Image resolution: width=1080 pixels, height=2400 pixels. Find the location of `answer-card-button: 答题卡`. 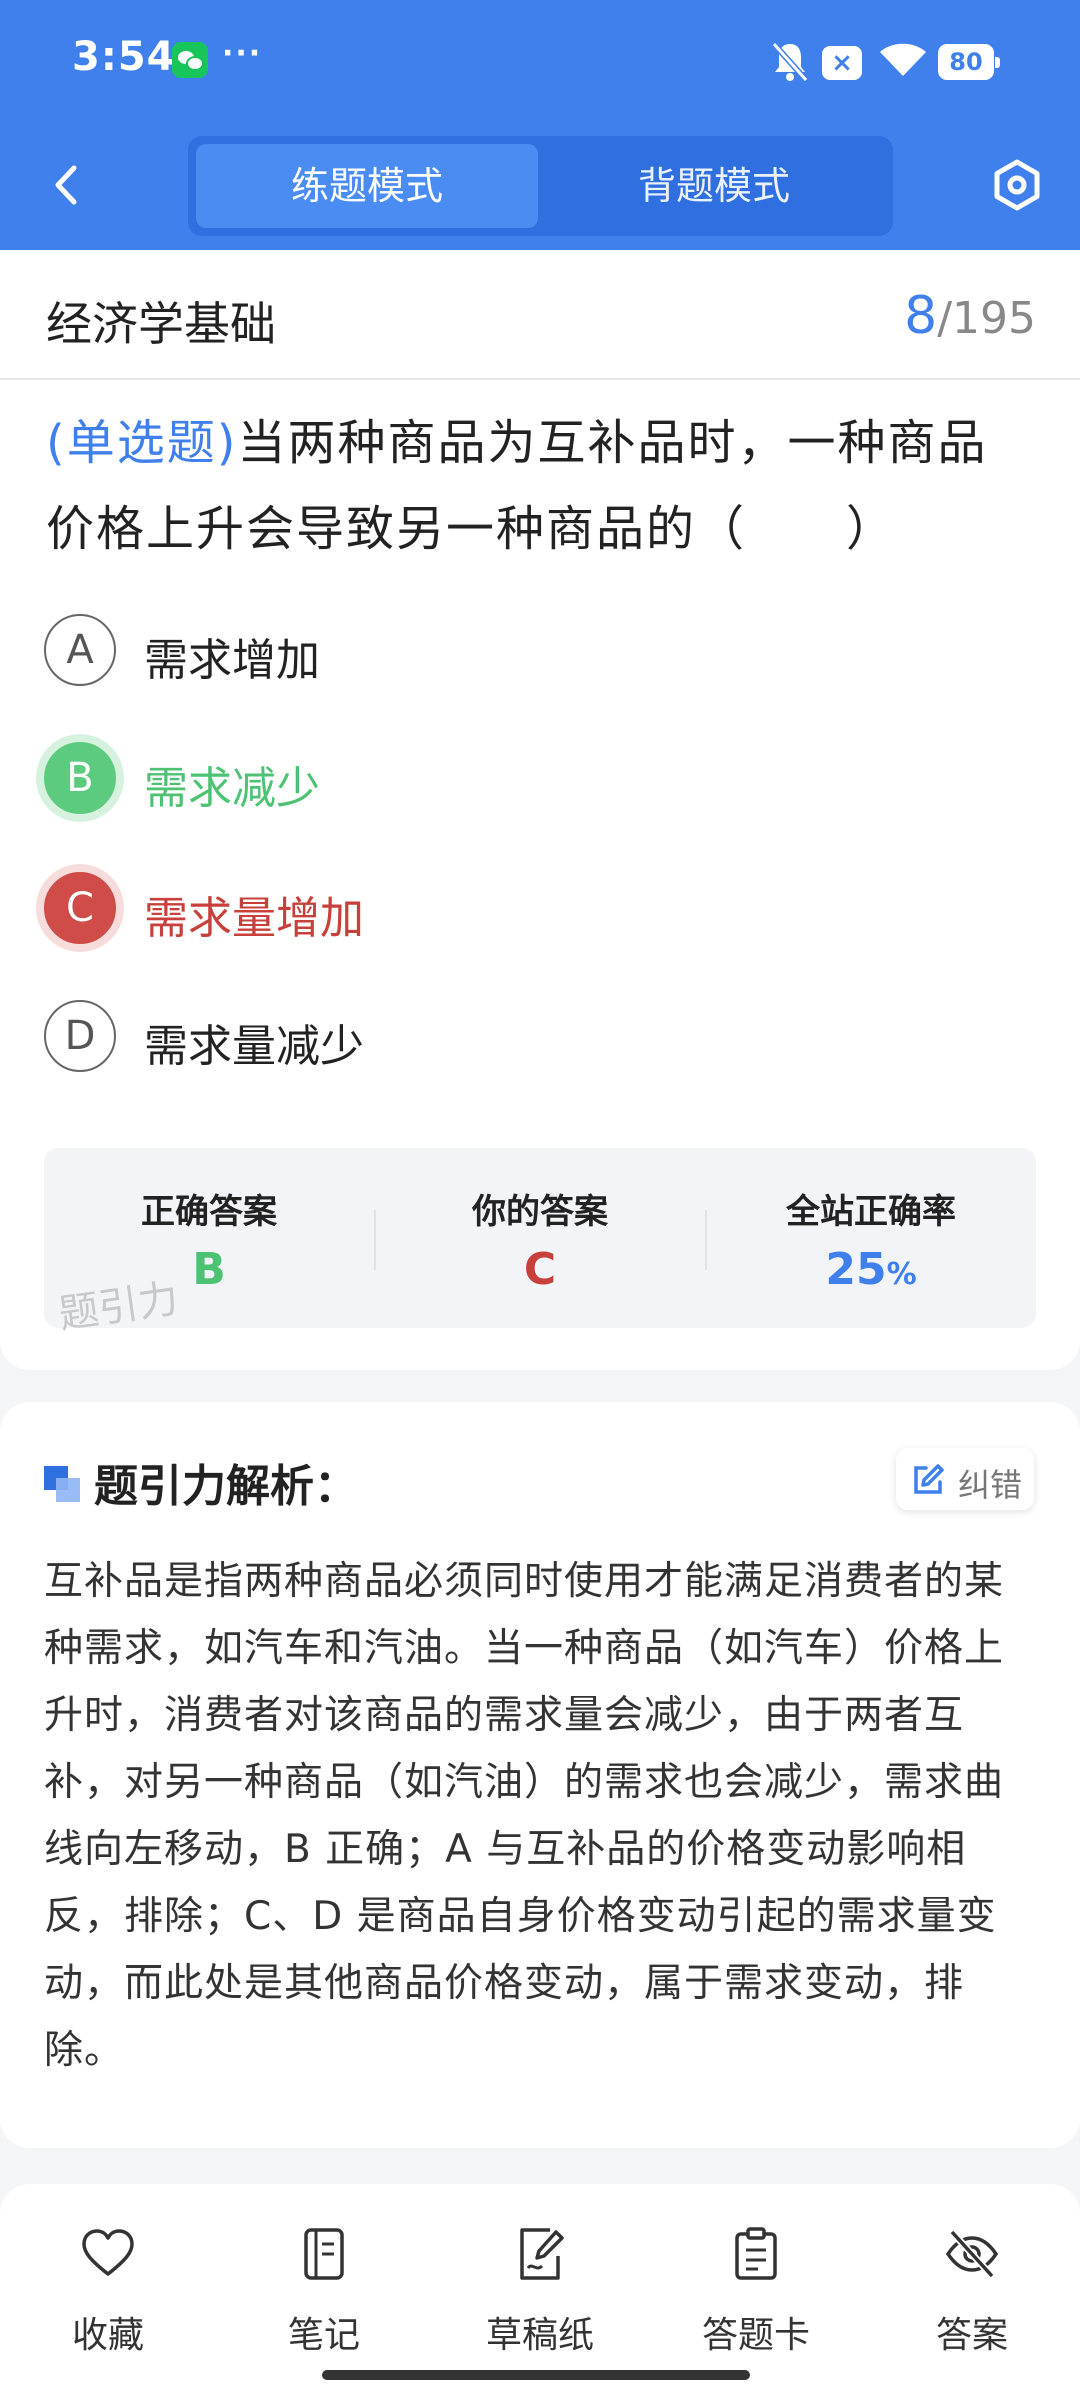

answer-card-button: 答题卡 is located at coordinates (756, 2291).